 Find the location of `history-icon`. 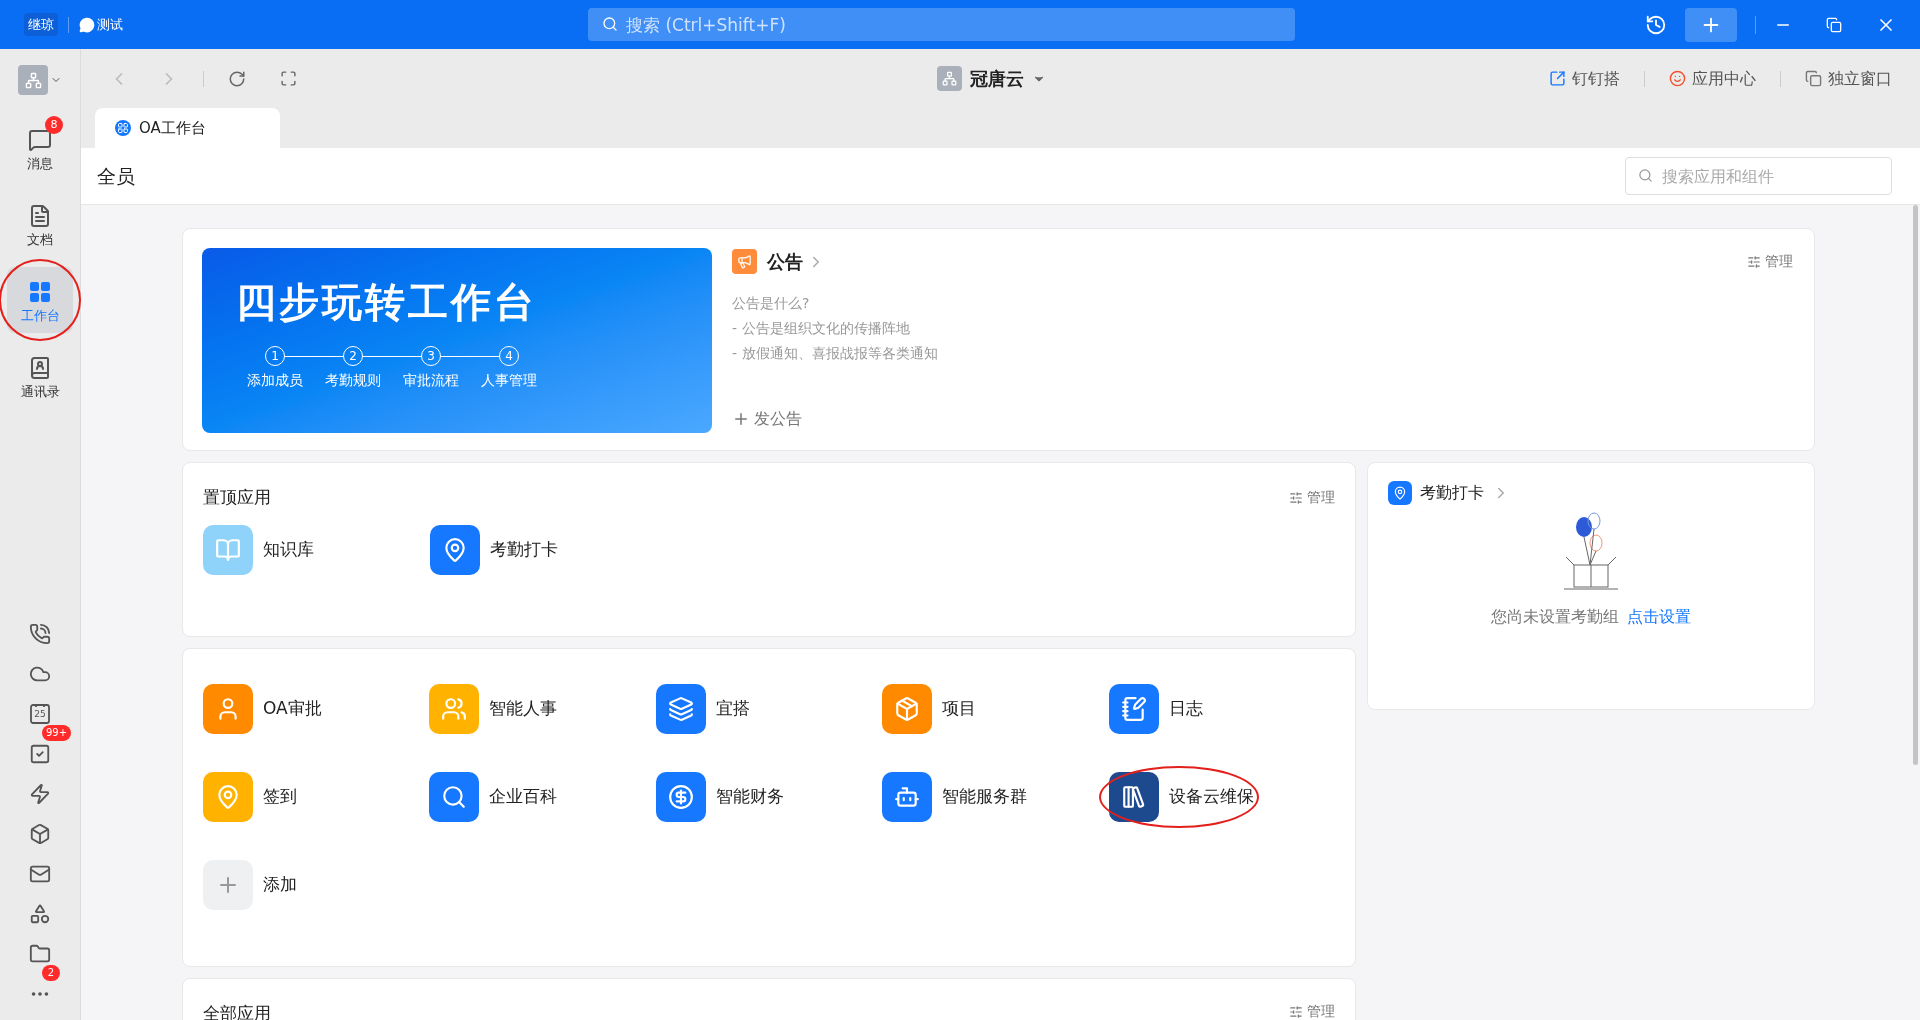

history-icon is located at coordinates (1656, 24).